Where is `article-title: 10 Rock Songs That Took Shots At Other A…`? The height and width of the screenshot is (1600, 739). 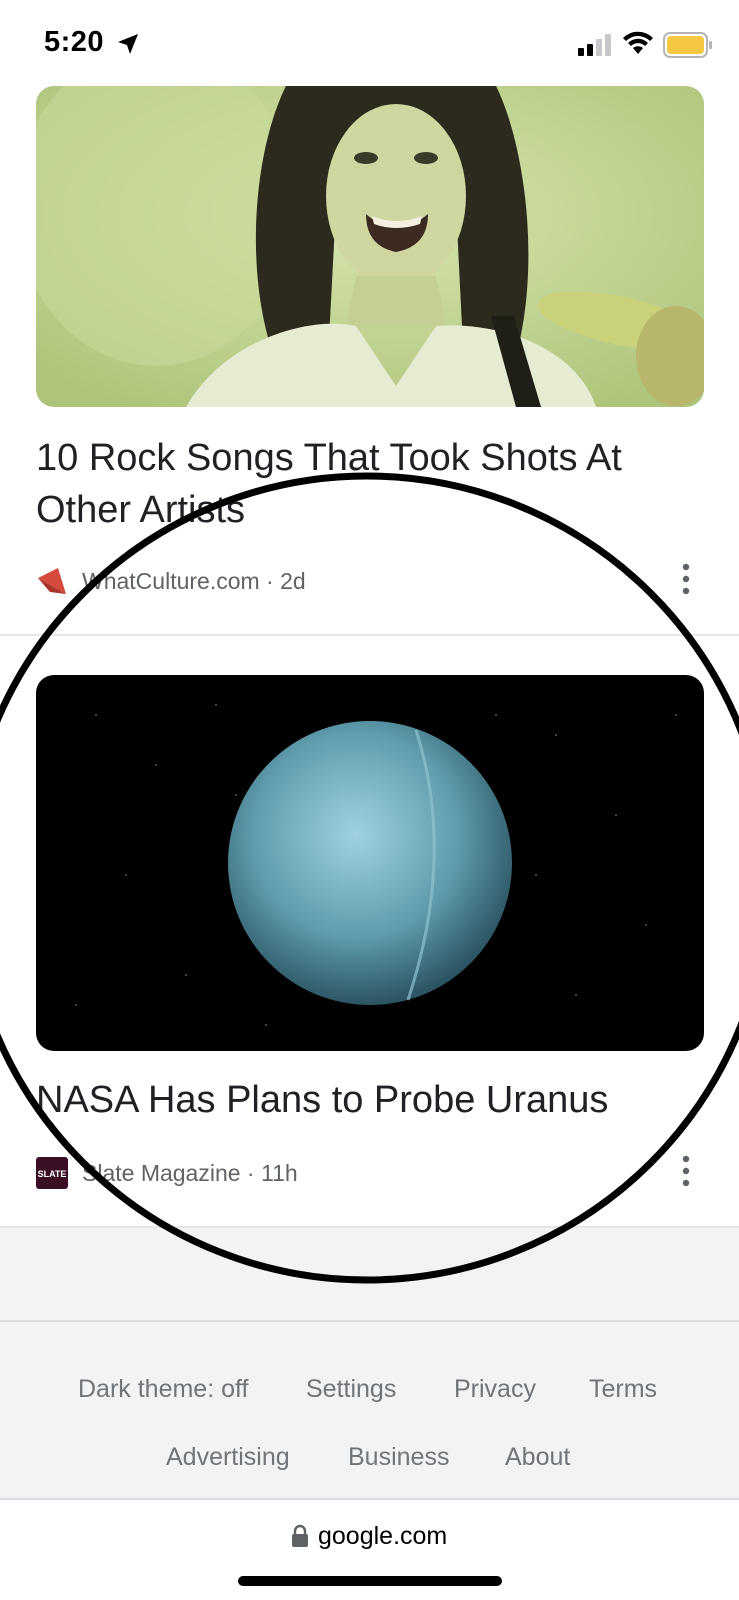 article-title: 10 Rock Songs That Took Shots At Other A… is located at coordinates (366, 484).